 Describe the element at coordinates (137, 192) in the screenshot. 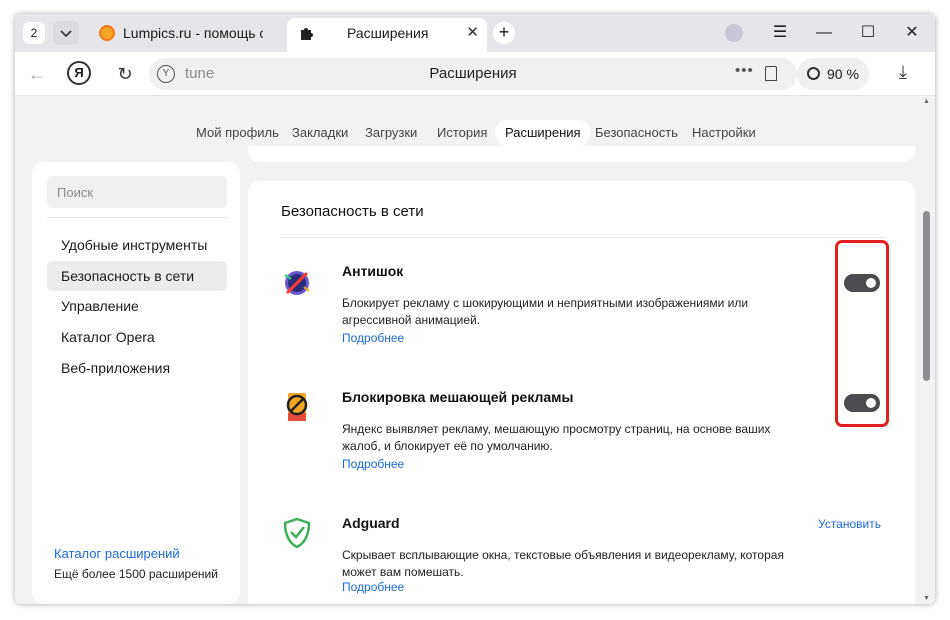

I see `search-input` at that location.